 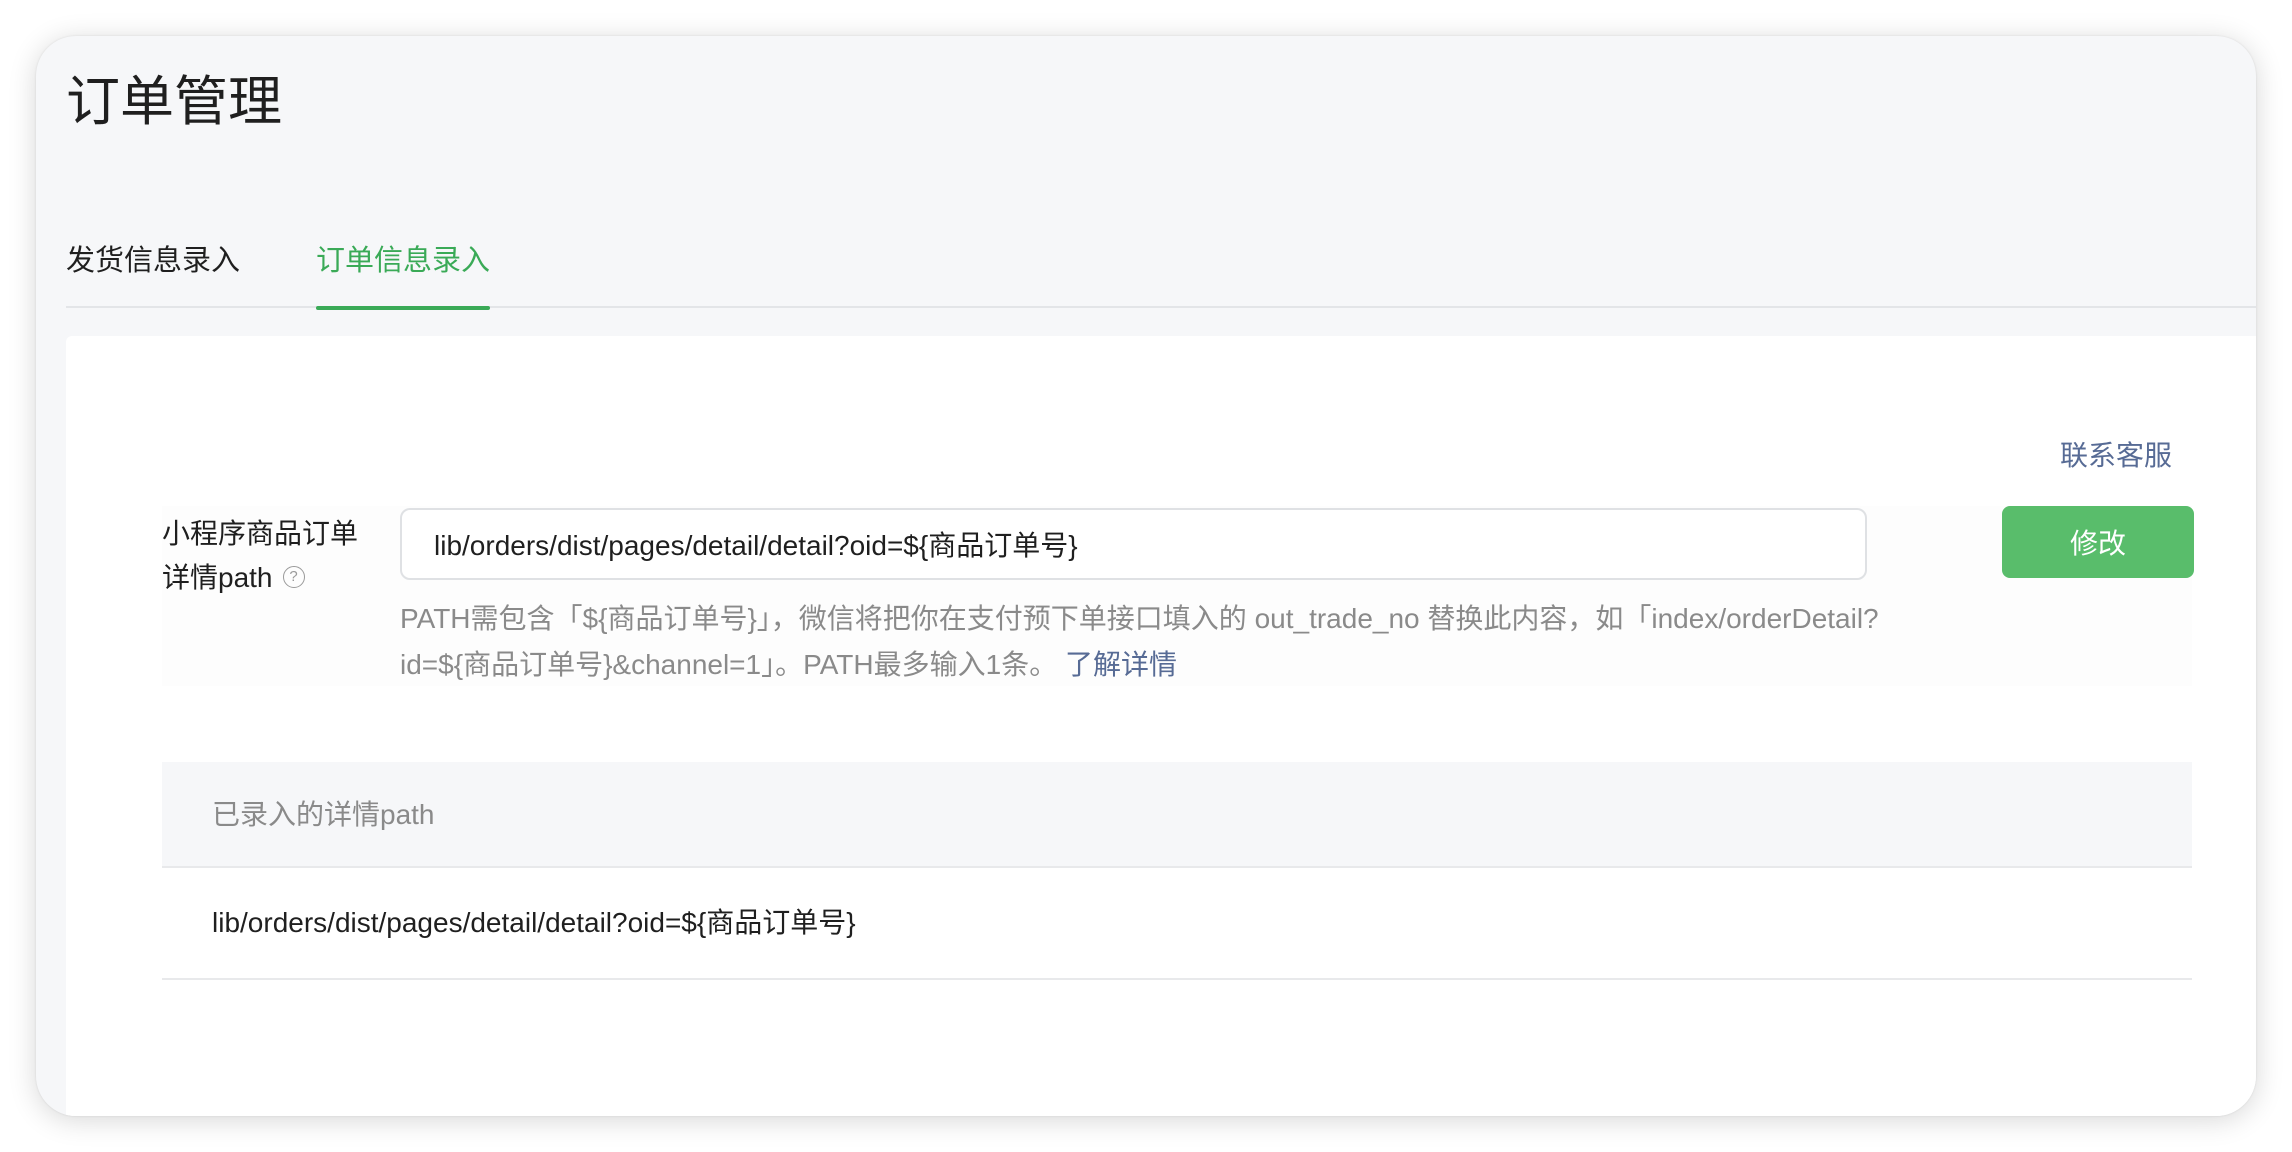 I want to click on learn-more-link: 了解详情, so click(x=1121, y=664).